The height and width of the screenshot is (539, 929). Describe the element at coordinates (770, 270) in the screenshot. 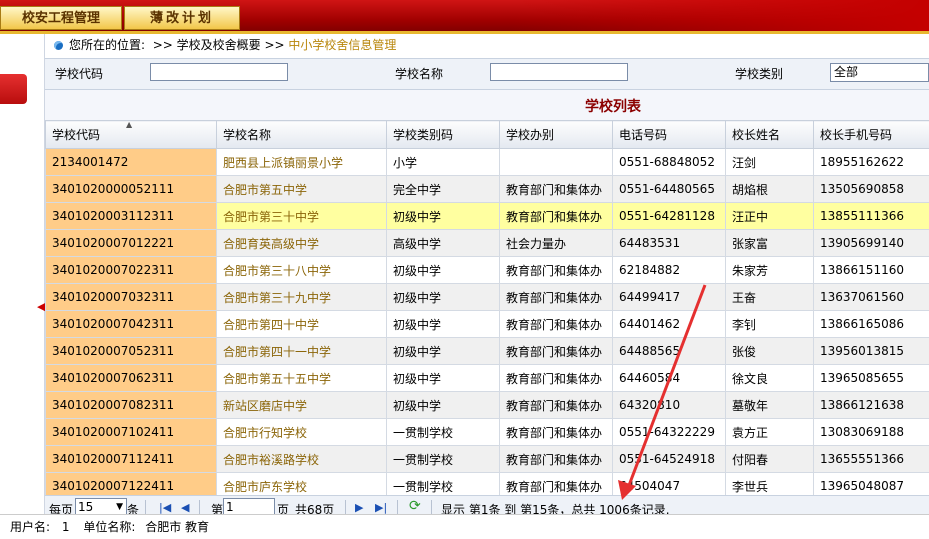

I see `cell-principal: 朱家芳` at that location.